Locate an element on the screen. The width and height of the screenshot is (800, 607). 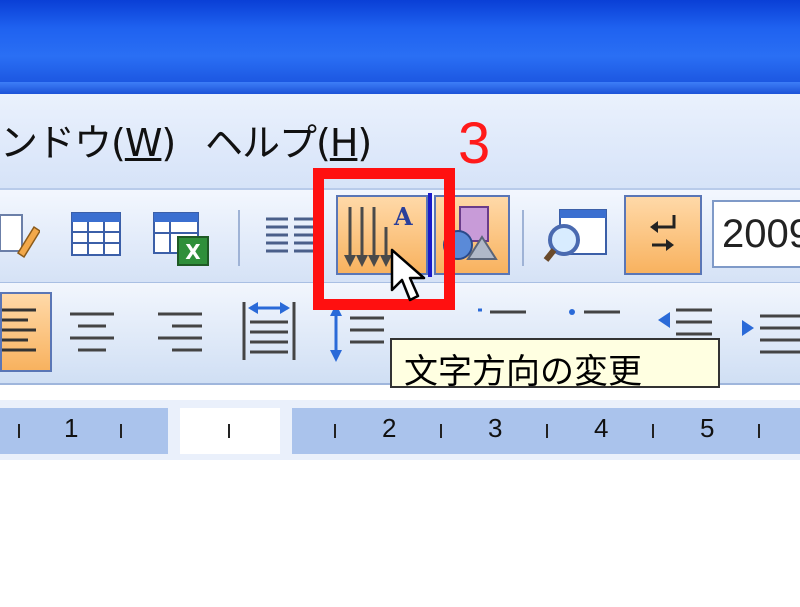
increase-indent-button is located at coordinates (769, 333).